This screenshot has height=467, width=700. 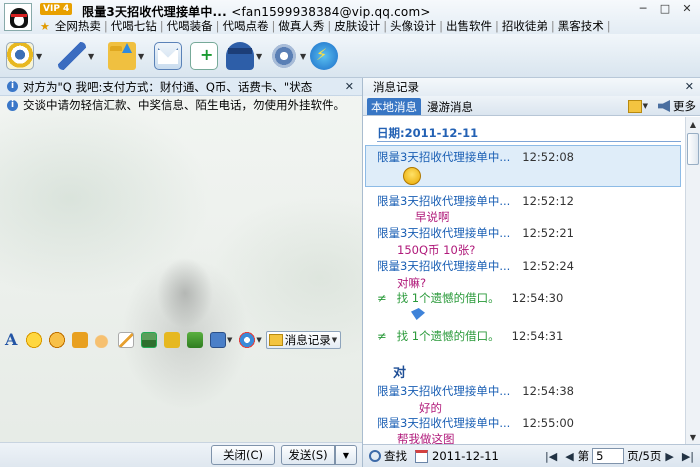 I want to click on close-window-button: ✕, so click(x=687, y=8).